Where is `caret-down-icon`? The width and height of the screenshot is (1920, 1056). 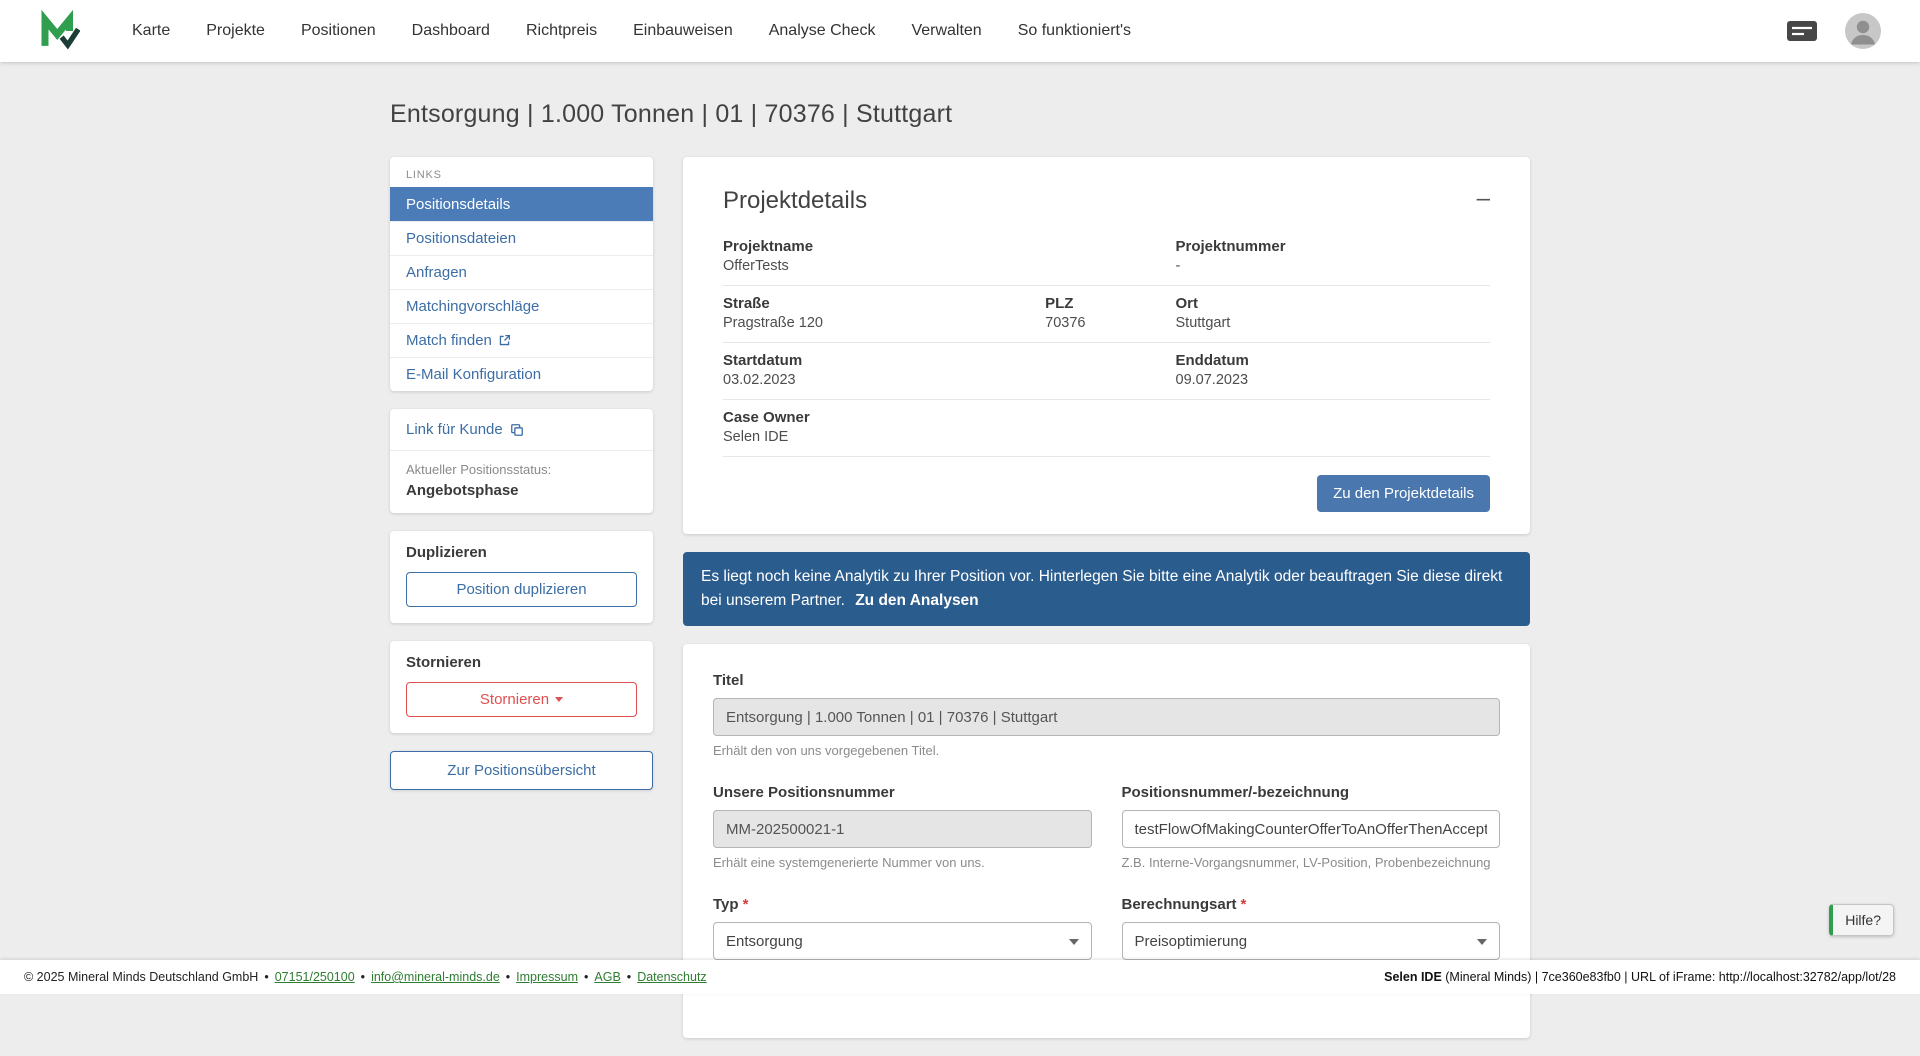
caret-down-icon is located at coordinates (559, 699).